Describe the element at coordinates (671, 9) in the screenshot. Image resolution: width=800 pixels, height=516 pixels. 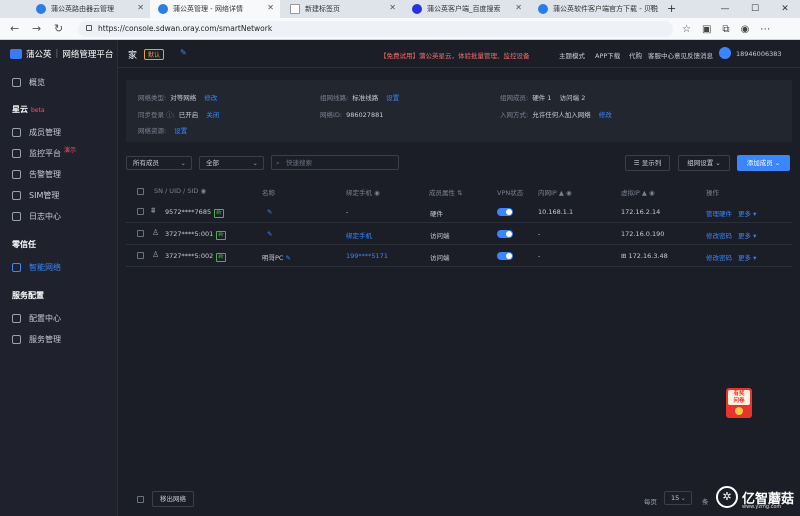
I see `new-tab-button: +` at that location.